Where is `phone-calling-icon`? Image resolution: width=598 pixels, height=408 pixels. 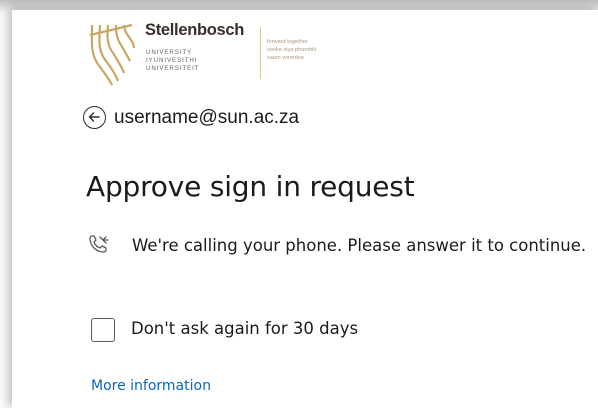
phone-calling-icon is located at coordinates (99, 244).